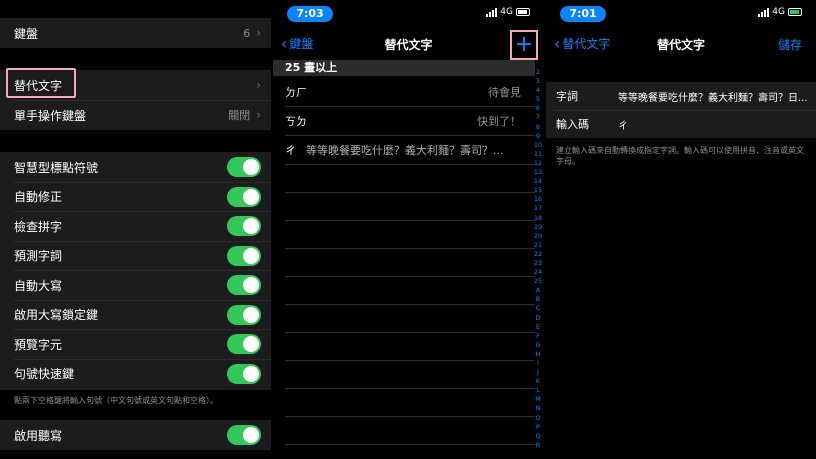 The image size is (816, 459). What do you see at coordinates (572, 124) in the screenshot?
I see `shortcut-label: 輸入碼` at bounding box center [572, 124].